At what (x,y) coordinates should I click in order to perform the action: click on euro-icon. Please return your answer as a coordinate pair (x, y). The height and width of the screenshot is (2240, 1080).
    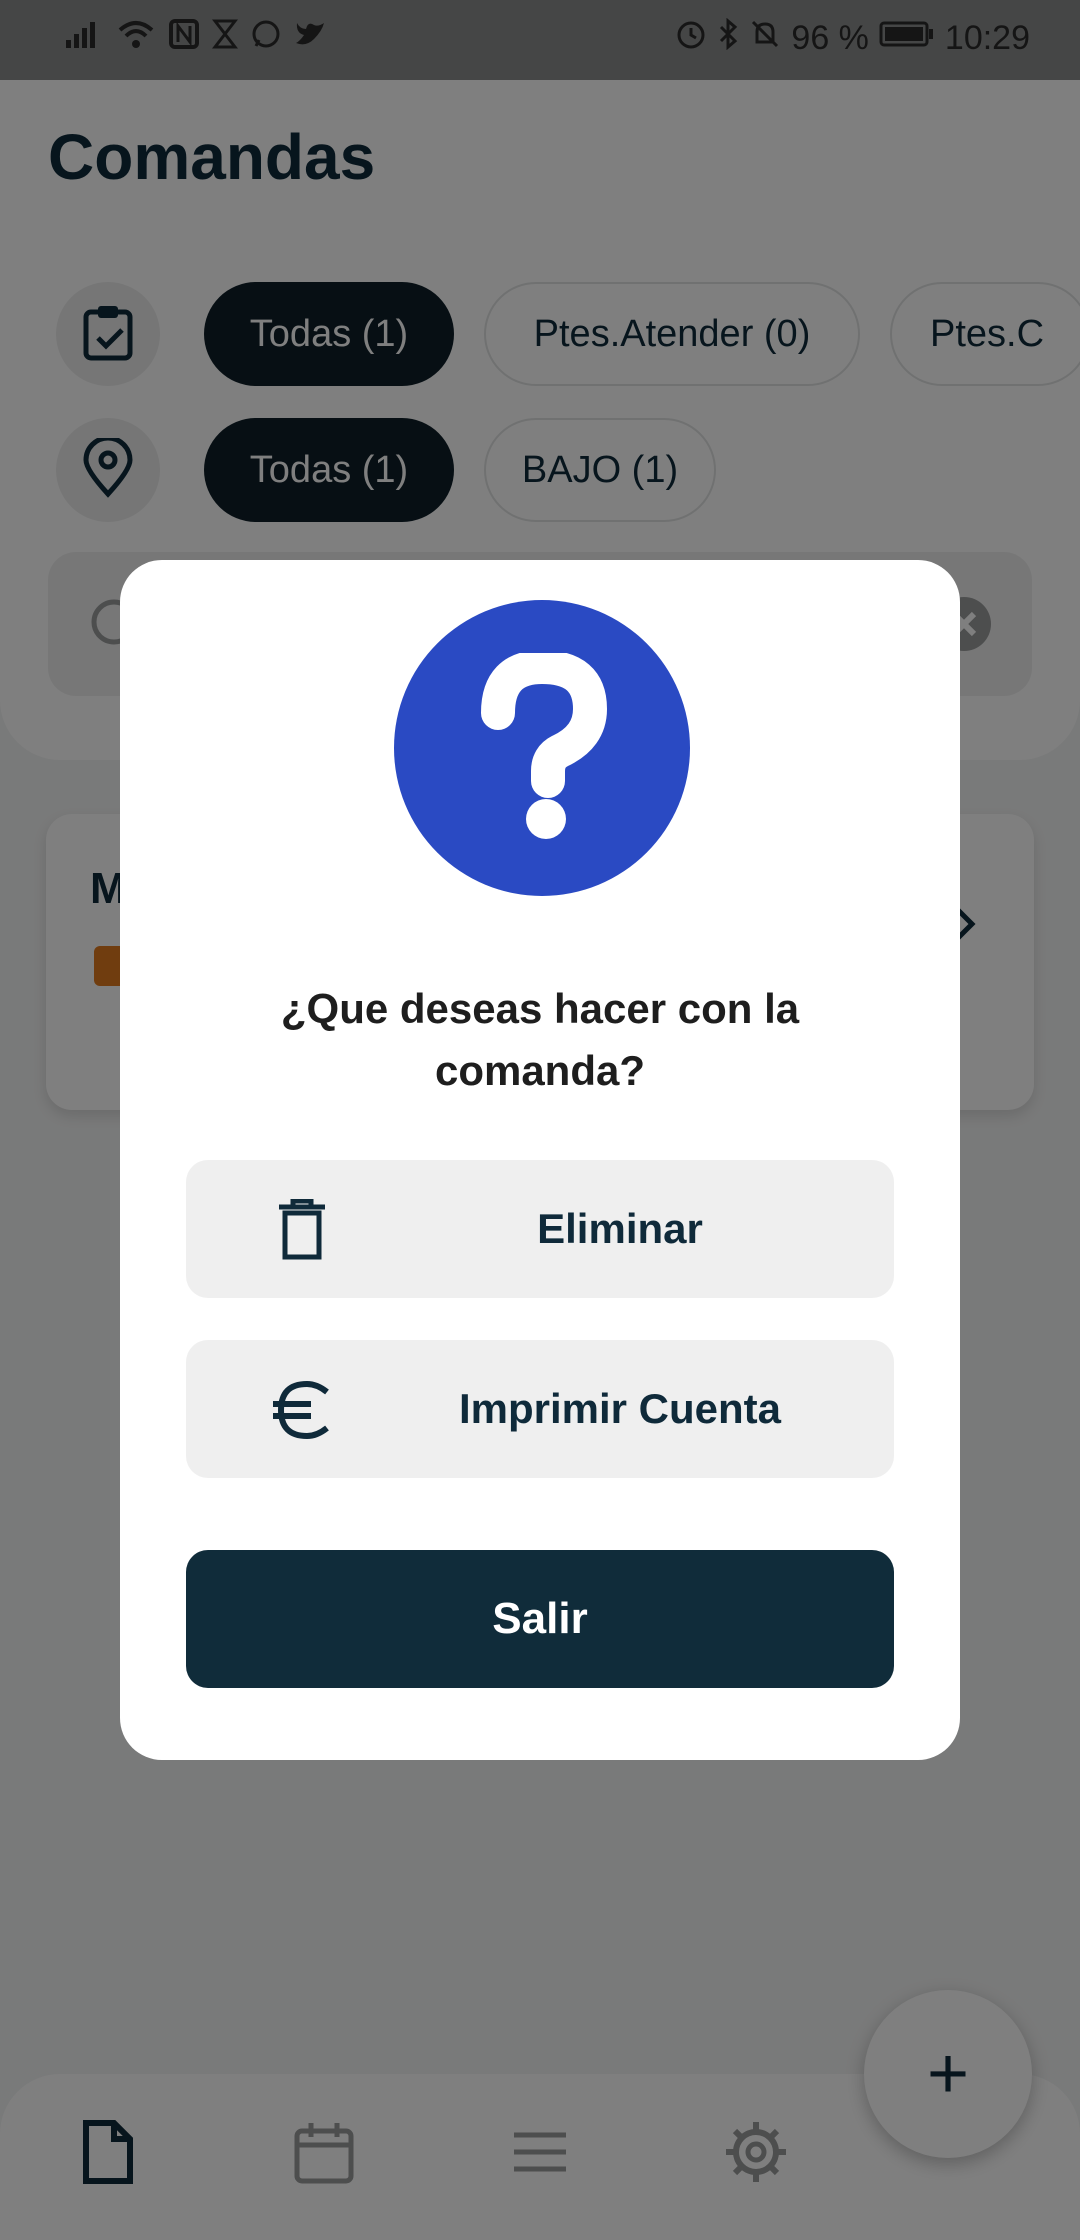
    Looking at the image, I should click on (302, 1410).